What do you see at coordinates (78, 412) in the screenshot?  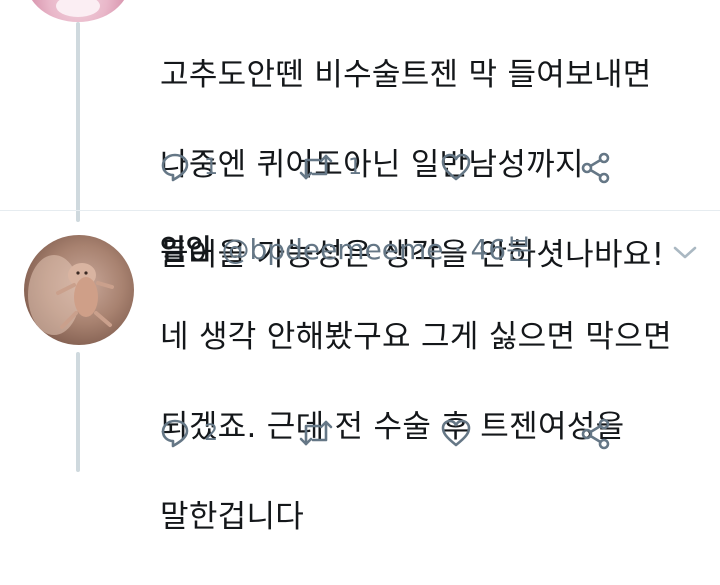 I see `thread-line-bottom` at bounding box center [78, 412].